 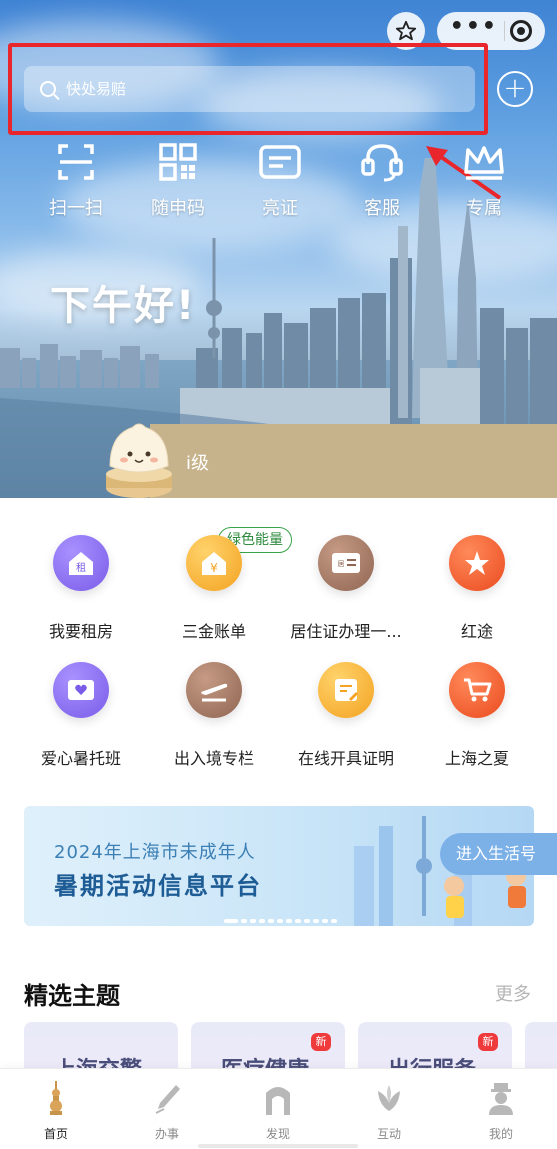 What do you see at coordinates (280, 162) in the screenshot?
I see `id-card-icon` at bounding box center [280, 162].